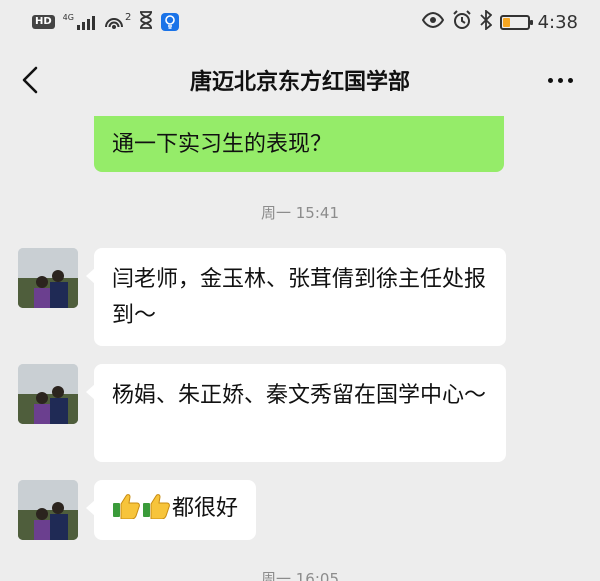 The image size is (600, 581). What do you see at coordinates (68, 17) in the screenshot?
I see `network-type: 4G` at bounding box center [68, 17].